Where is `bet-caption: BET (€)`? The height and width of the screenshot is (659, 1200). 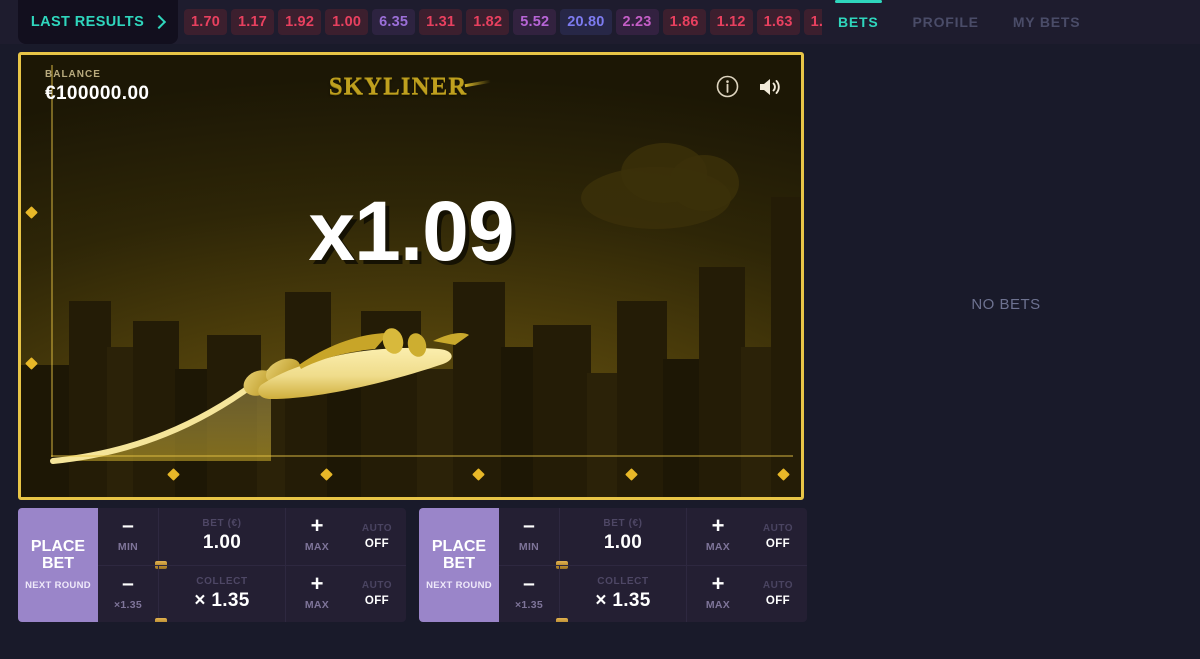
bet-caption: BET (€) is located at coordinates (222, 524).